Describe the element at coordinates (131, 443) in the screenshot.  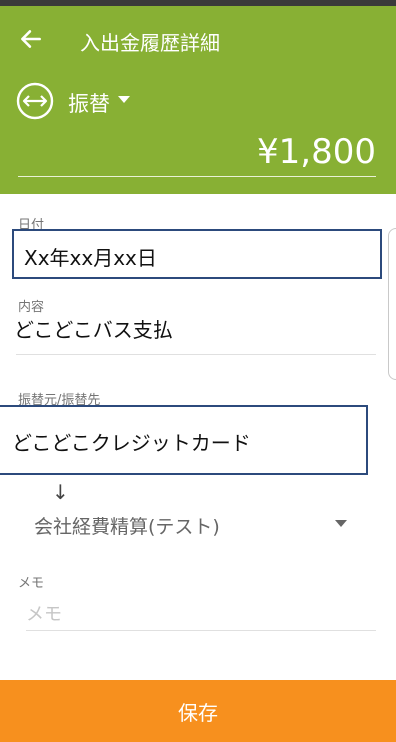
I see `transfer-from-value: どこどこクレジットカード` at that location.